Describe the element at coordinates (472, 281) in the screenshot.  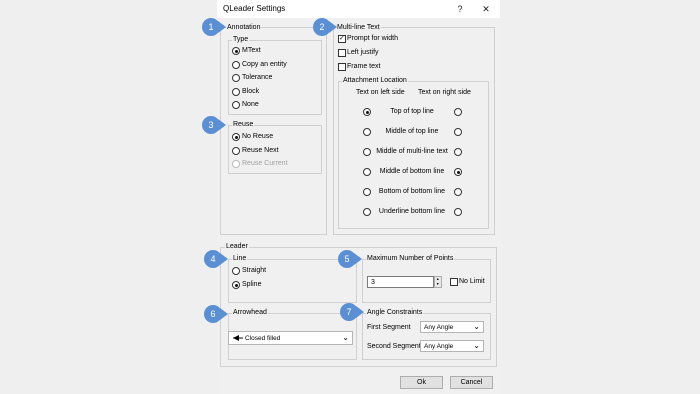
I see `no-limit-label: No Limit` at that location.